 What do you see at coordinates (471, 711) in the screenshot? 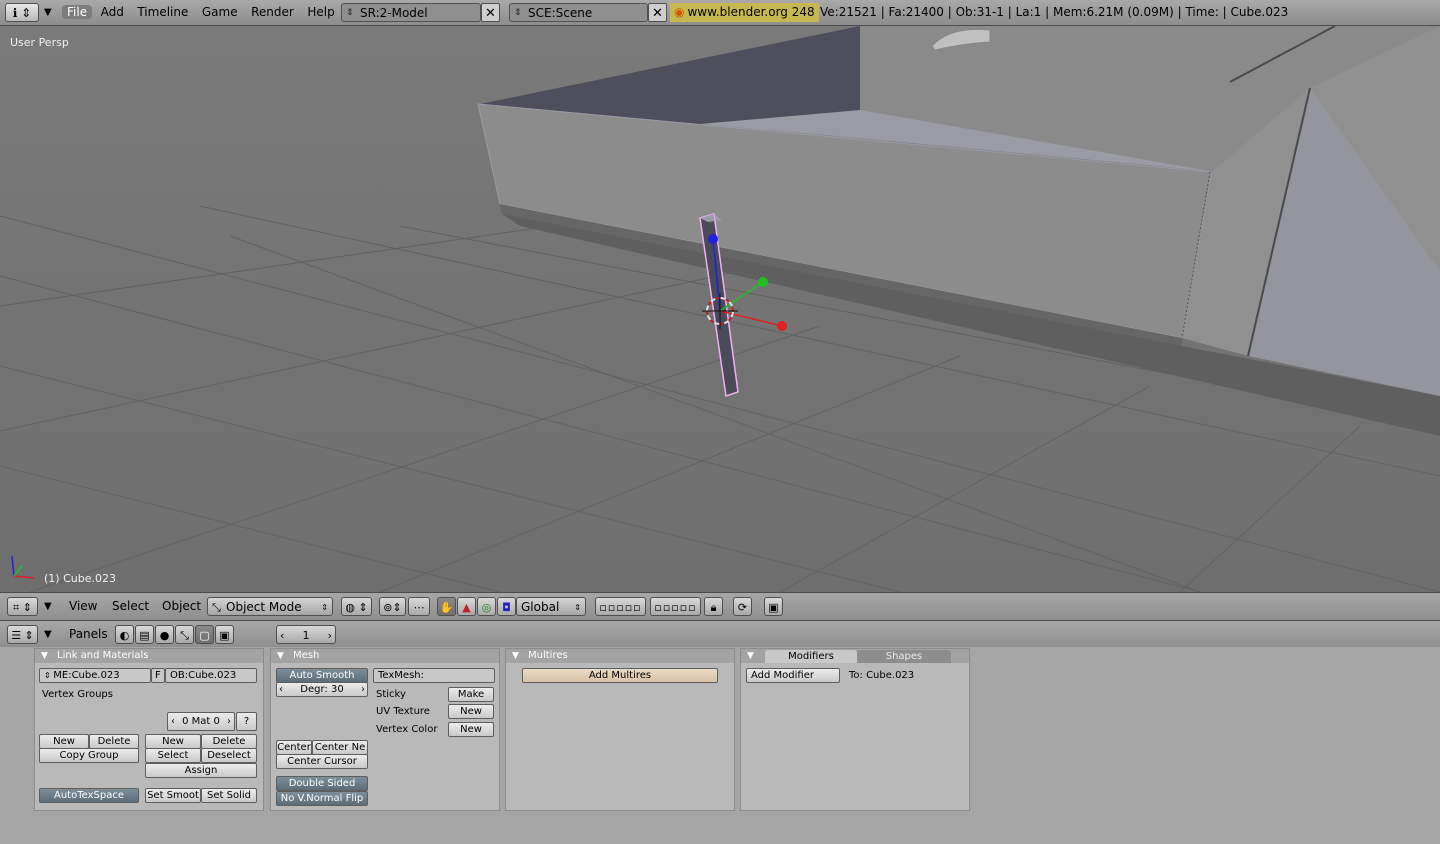
I see `uv-texture-new-button: New` at bounding box center [471, 711].